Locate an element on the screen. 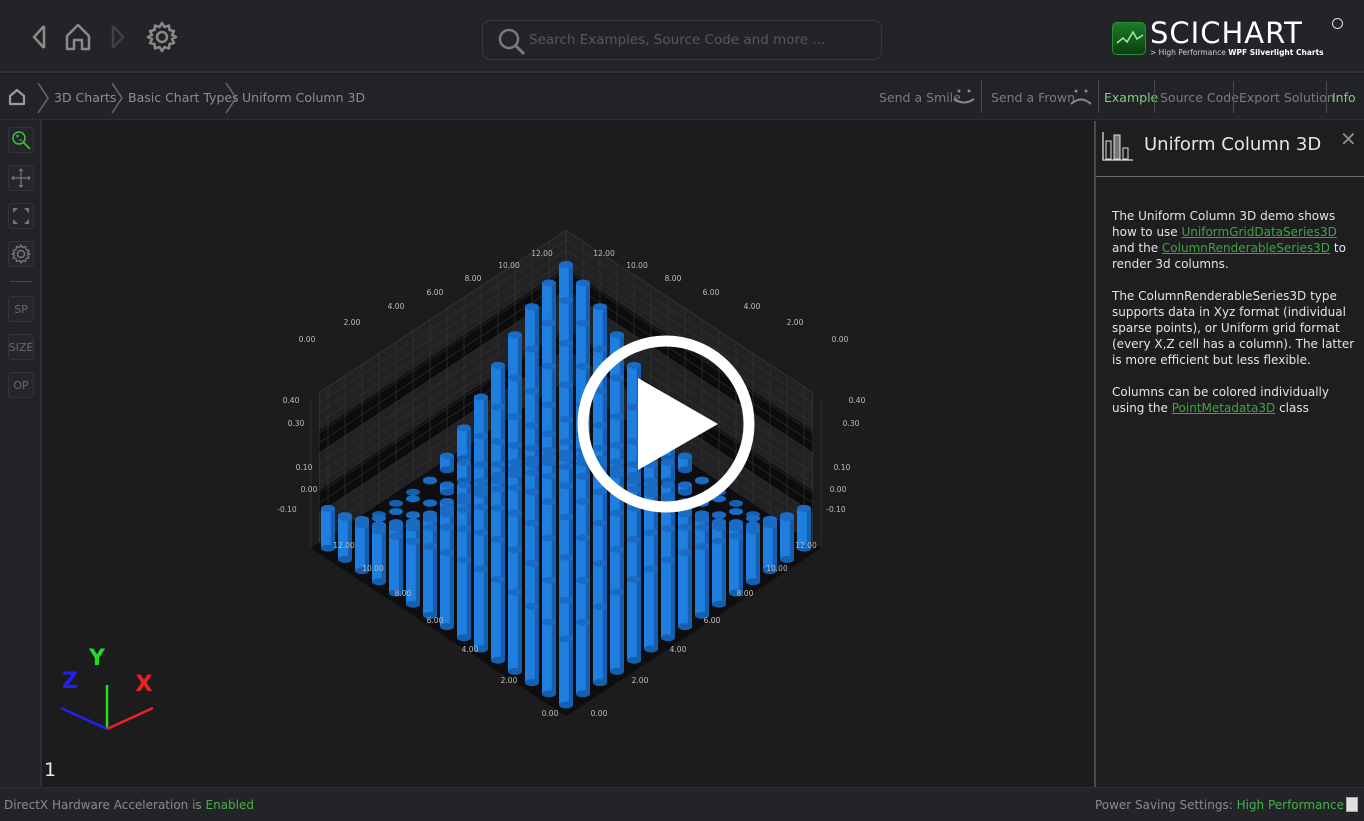 Image resolution: width=1364 pixels, height=821 pixels. op-button: OP is located at coordinates (21, 385).